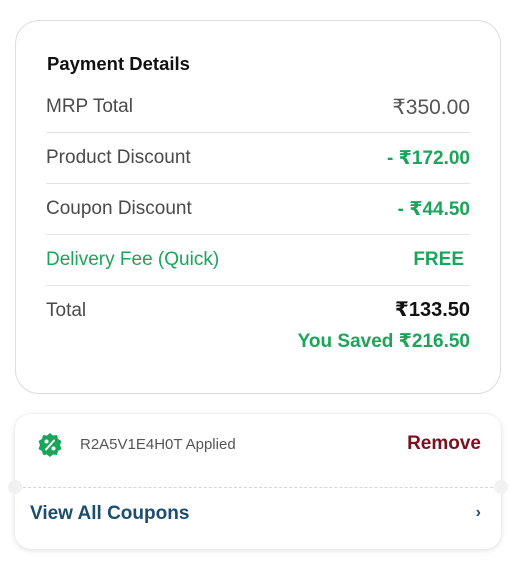  What do you see at coordinates (258, 487) in the screenshot?
I see `dashed-divider` at bounding box center [258, 487].